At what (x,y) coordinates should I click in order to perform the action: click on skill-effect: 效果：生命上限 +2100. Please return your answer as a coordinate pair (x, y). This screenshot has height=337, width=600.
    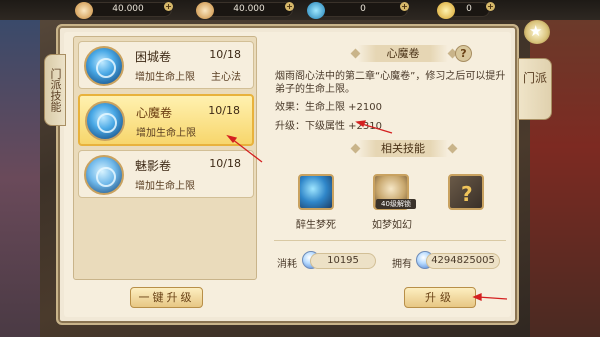
    Looking at the image, I should click on (329, 107).